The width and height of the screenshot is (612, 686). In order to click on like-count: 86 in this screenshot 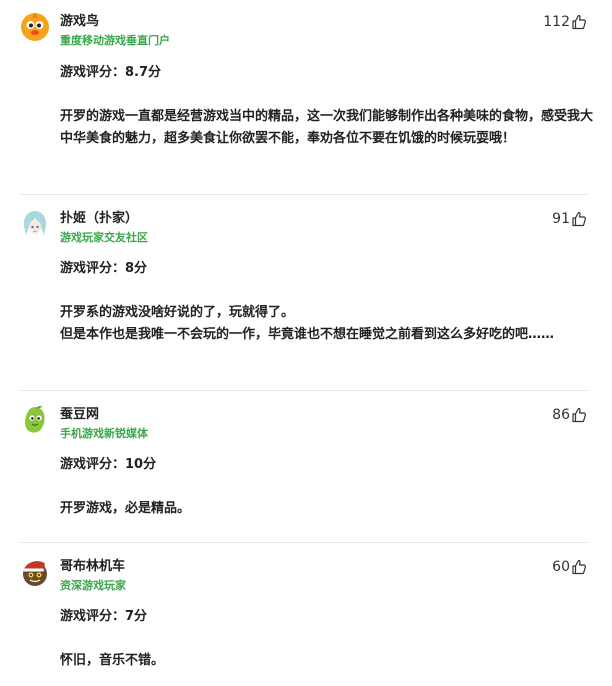, I will do `click(561, 415)`.